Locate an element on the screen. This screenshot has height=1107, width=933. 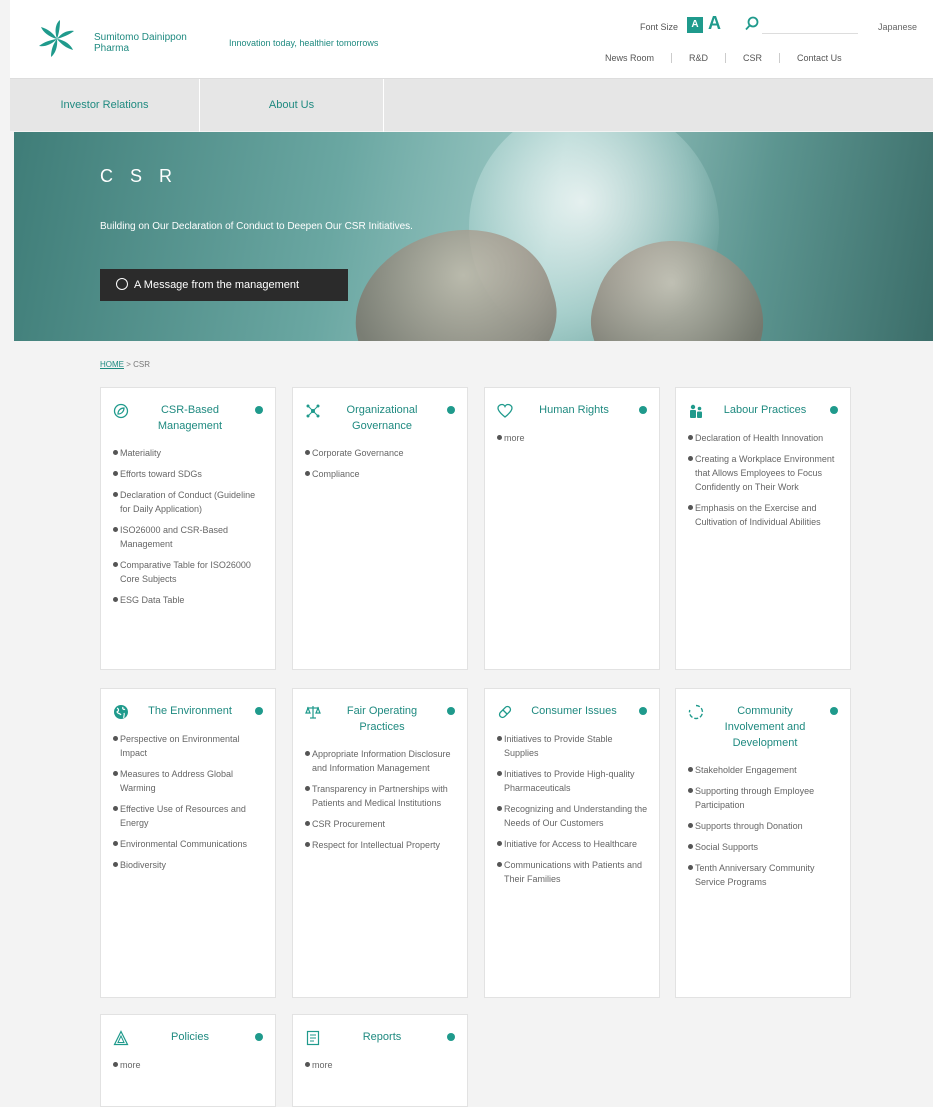
card-header: The Environment is located at coordinates (189, 711).